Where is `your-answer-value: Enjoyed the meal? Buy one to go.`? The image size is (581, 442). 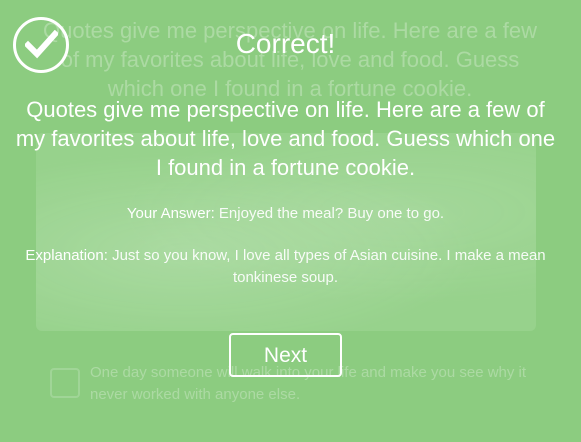 your-answer-value: Enjoyed the meal? Buy one to go. is located at coordinates (331, 213).